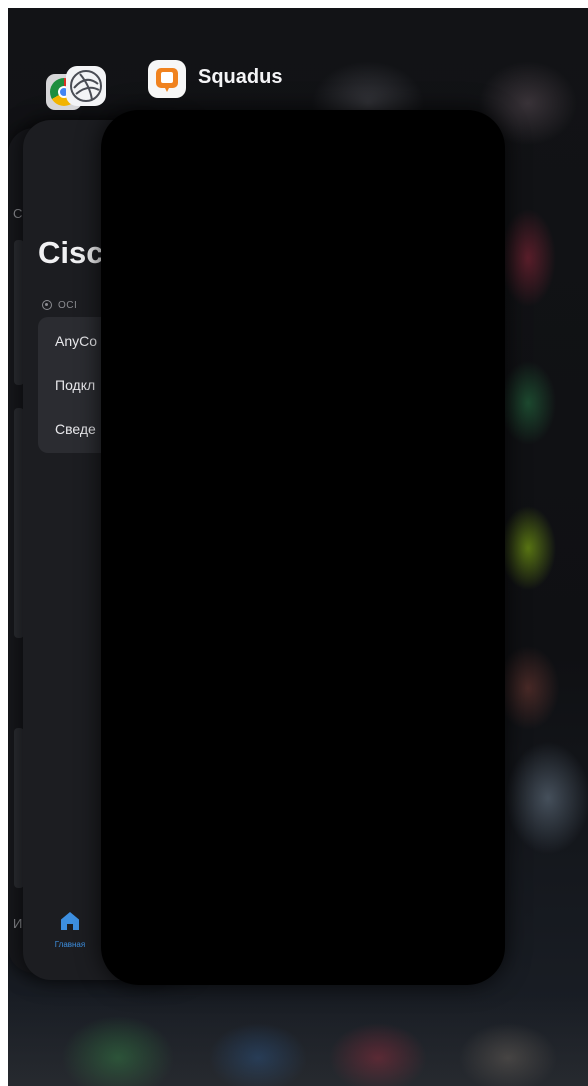 This screenshot has width=588, height=1086. Describe the element at coordinates (76, 341) in the screenshot. I see `list-item: AnyCo` at that location.